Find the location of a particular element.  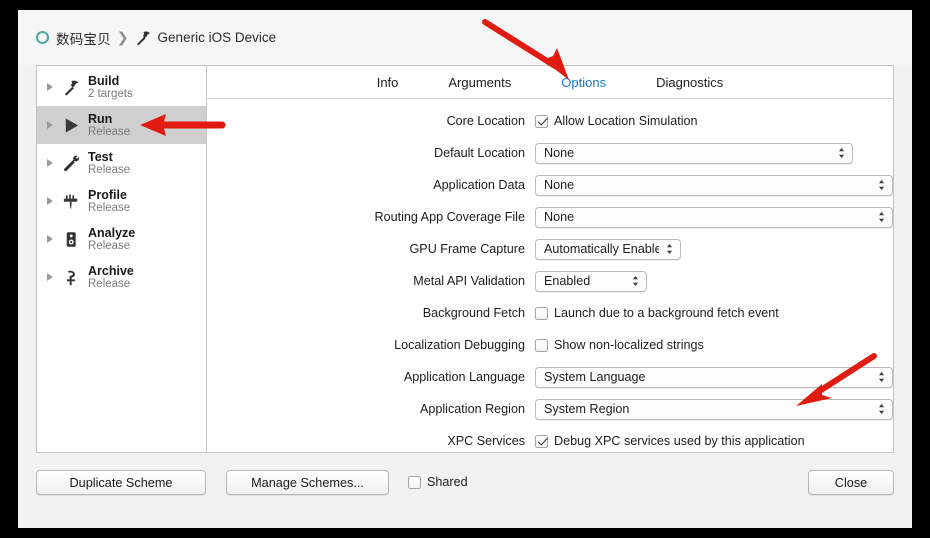

breadcrumb-project: 数码宝贝 is located at coordinates (83, 38).